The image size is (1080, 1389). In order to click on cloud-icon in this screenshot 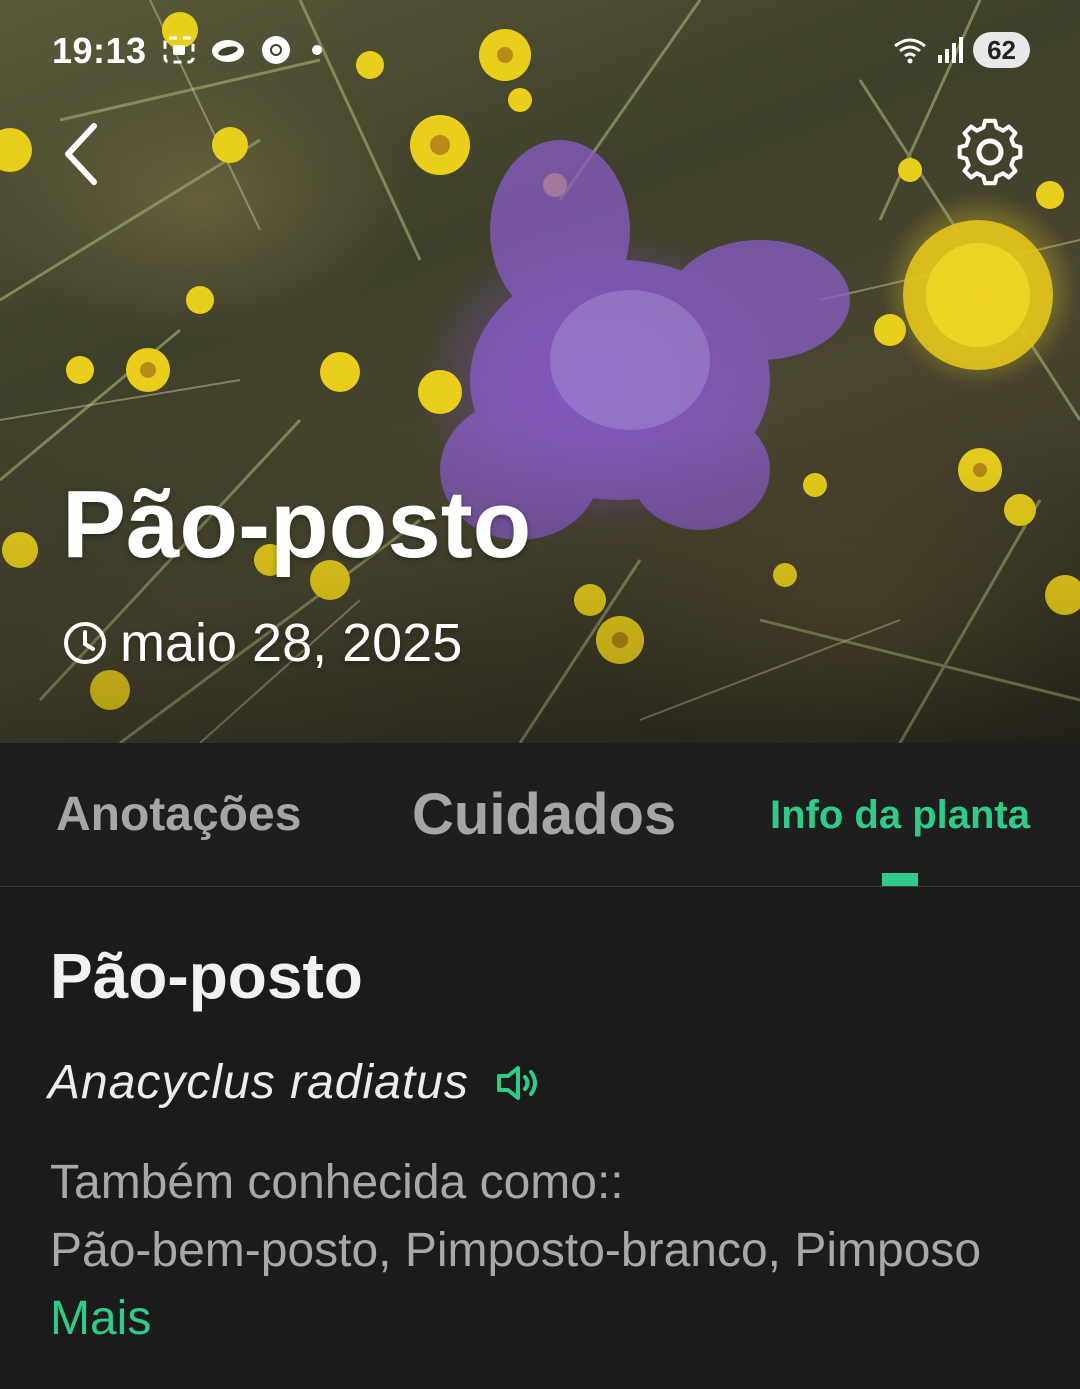, I will do `click(228, 51)`.